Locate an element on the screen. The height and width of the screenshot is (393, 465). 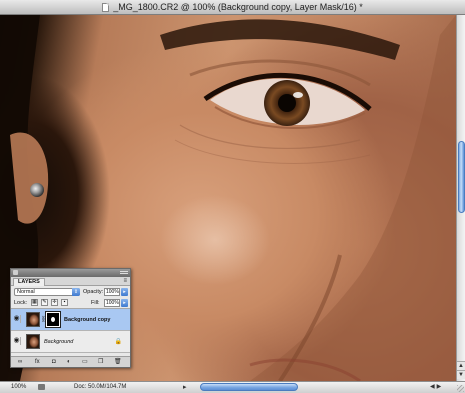
lock-fill-row: Lock: ▦ ✎ ✛ ▪ Fill: 100% ▸ is located at coordinates (70, 303).